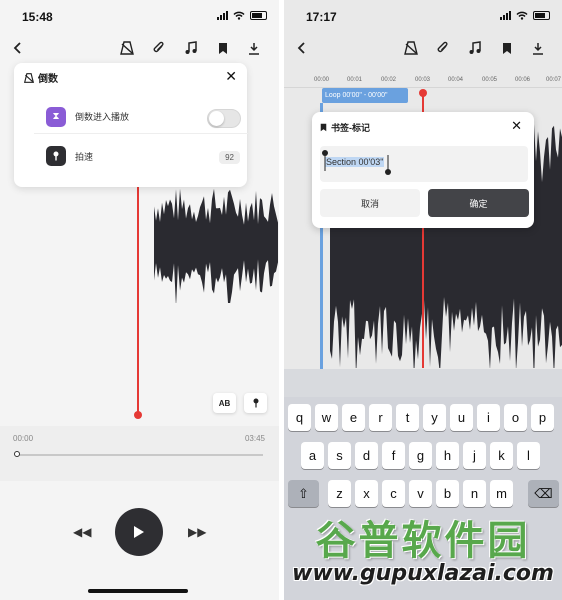  I want to click on key-q: q, so click(299, 417).